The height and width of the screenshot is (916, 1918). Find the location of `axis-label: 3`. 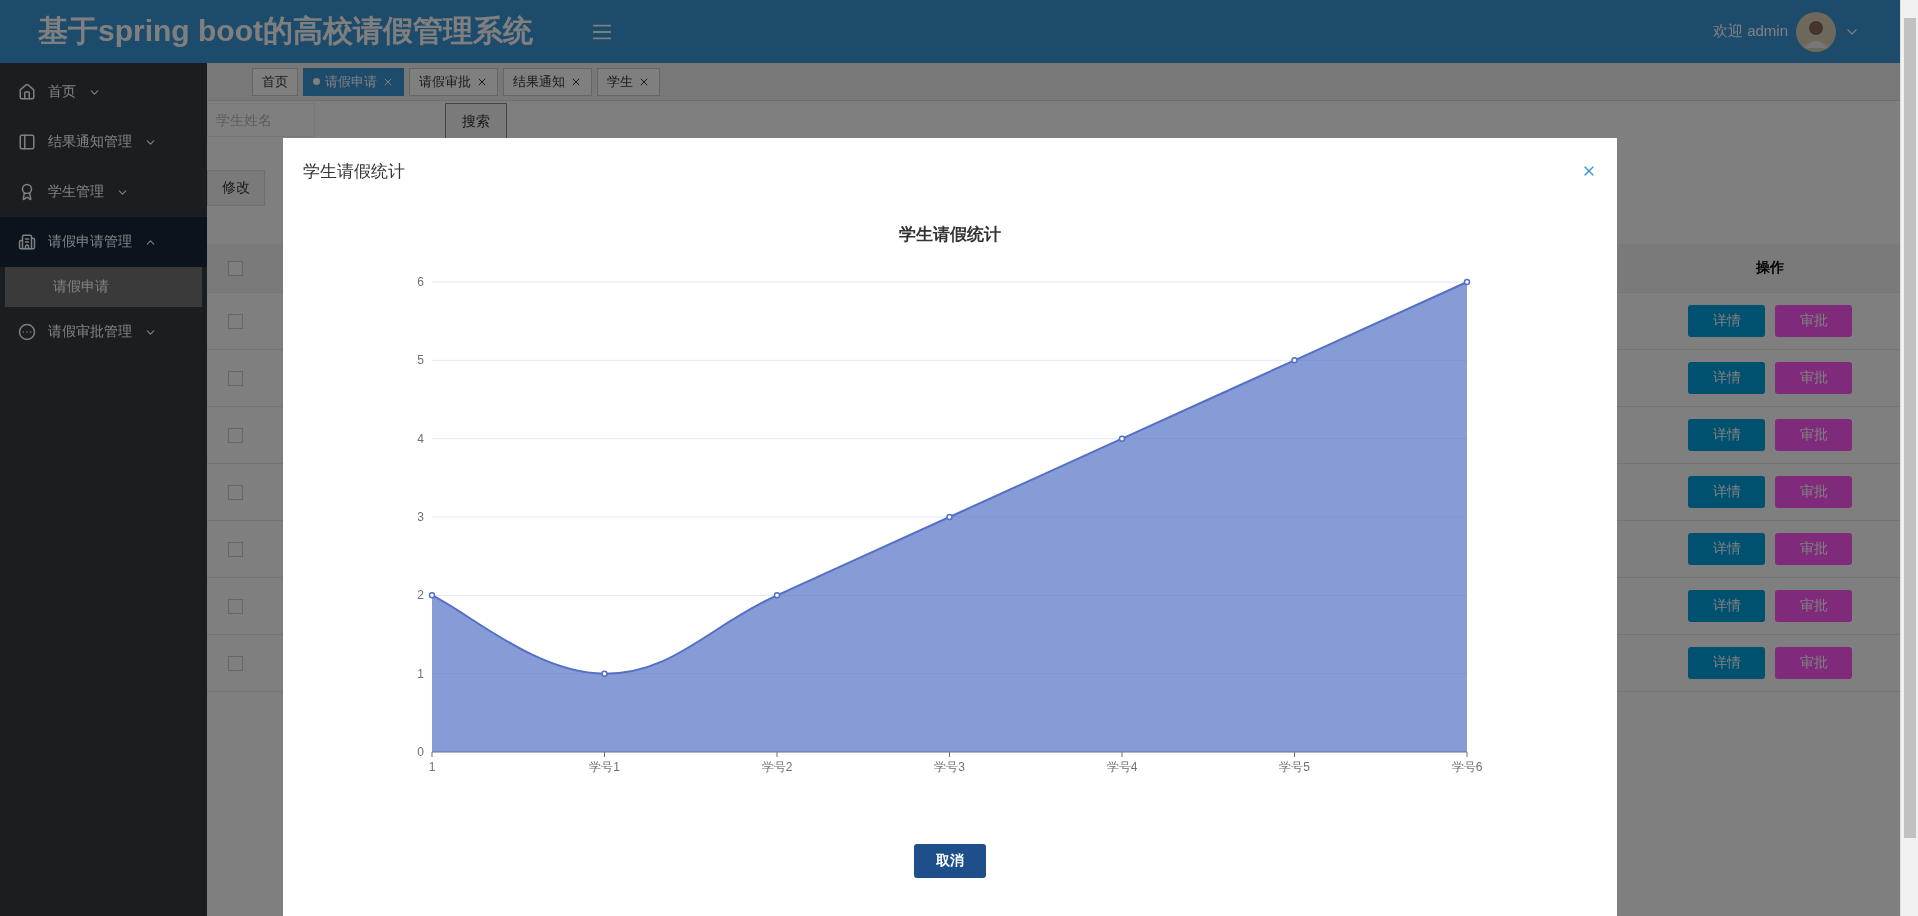

axis-label: 3 is located at coordinates (420, 517).